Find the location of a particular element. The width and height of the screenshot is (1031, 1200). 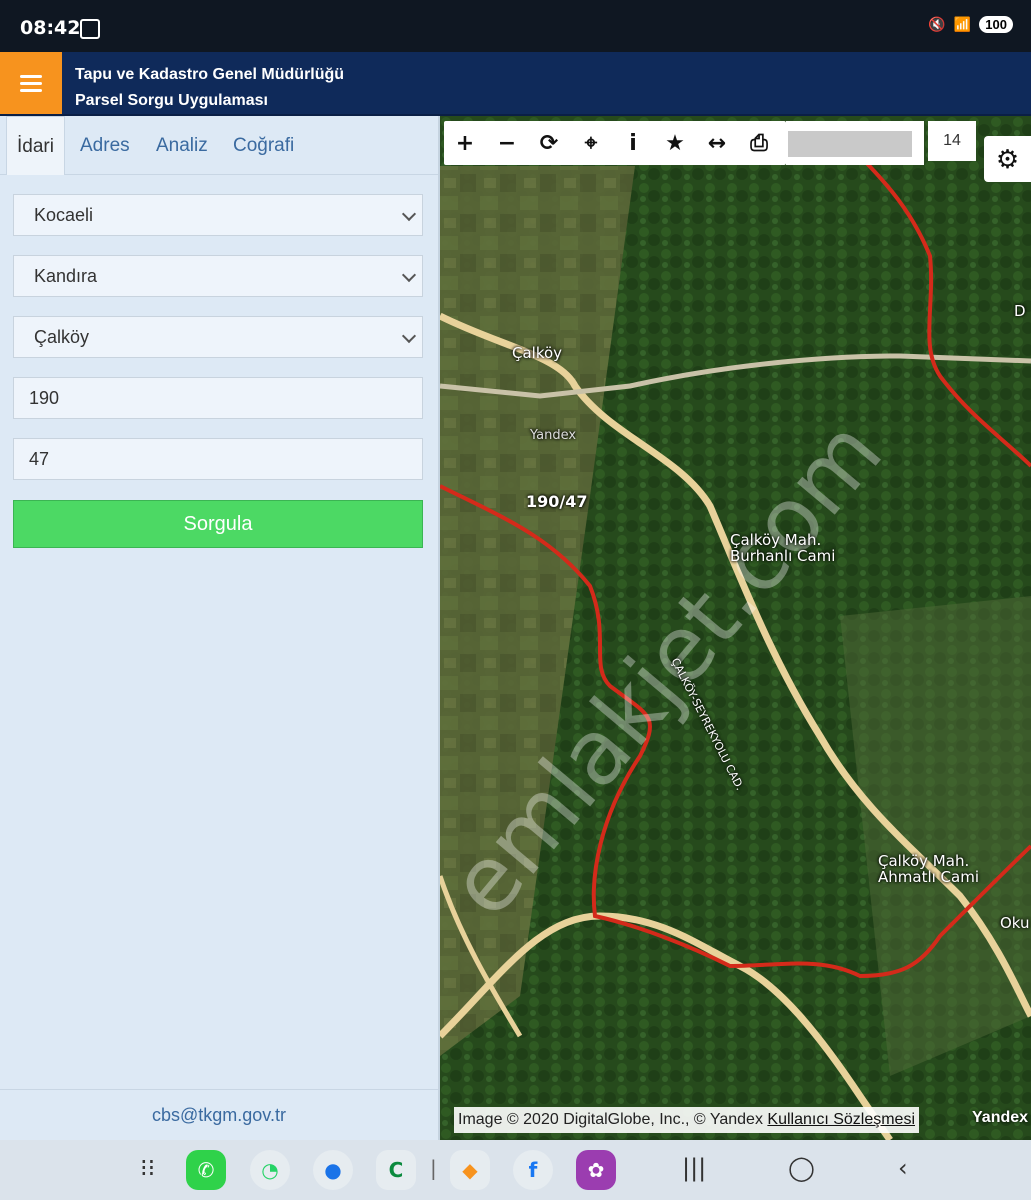

tab-adres: Adres is located at coordinates (105, 145).